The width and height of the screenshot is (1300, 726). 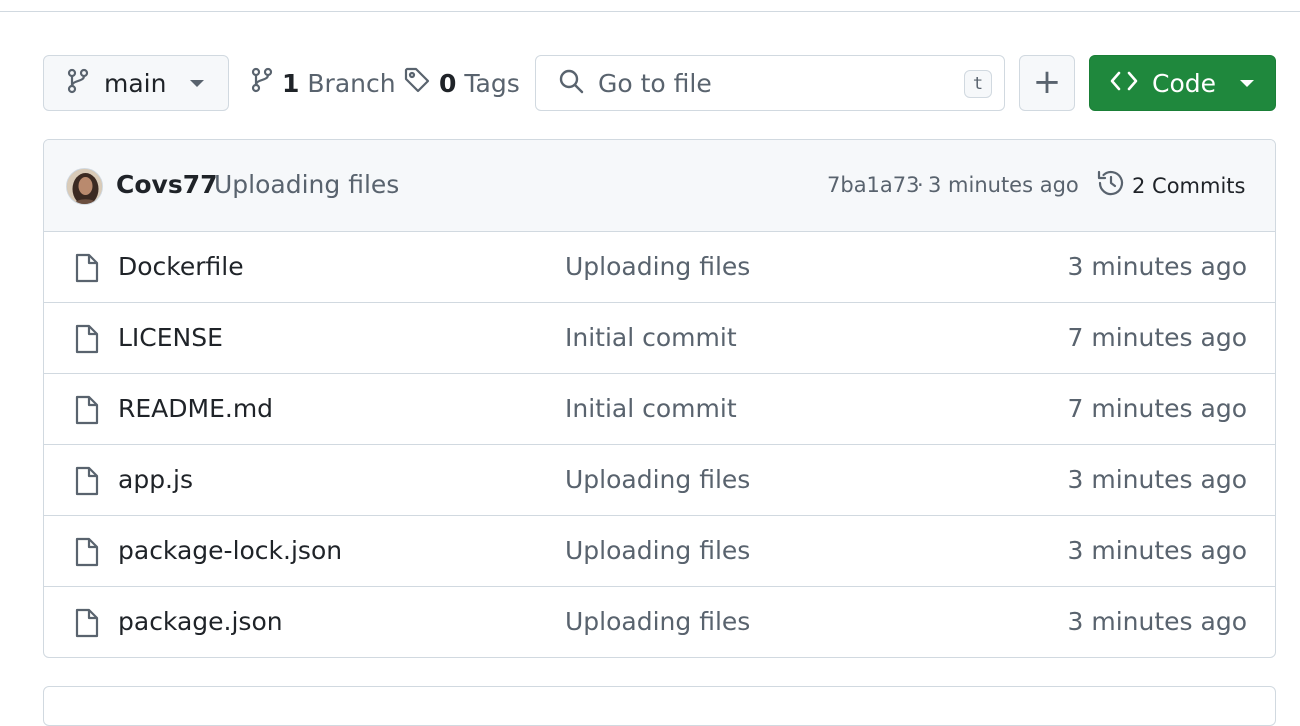 I want to click on branch-name: main, so click(x=135, y=83).